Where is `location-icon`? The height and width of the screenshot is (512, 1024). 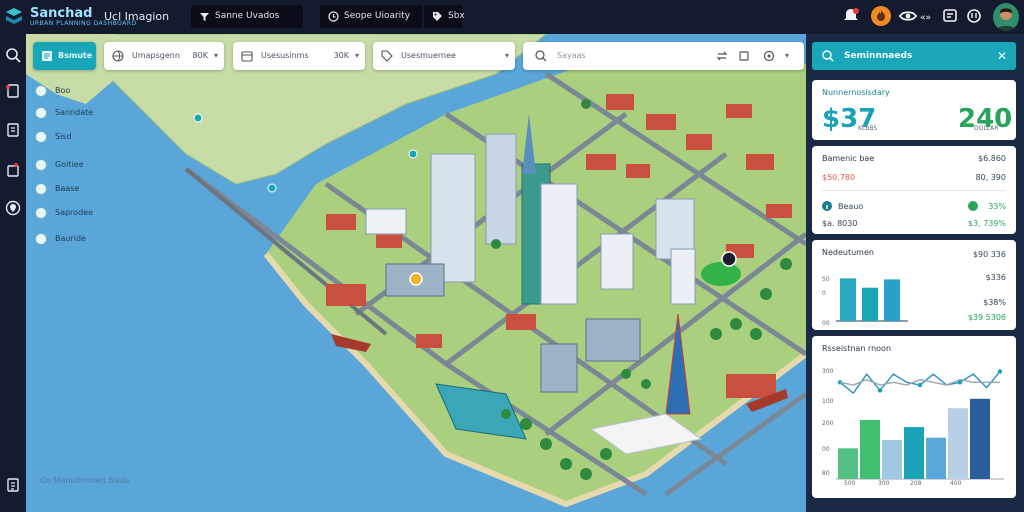
location-icon is located at coordinates (13, 208).